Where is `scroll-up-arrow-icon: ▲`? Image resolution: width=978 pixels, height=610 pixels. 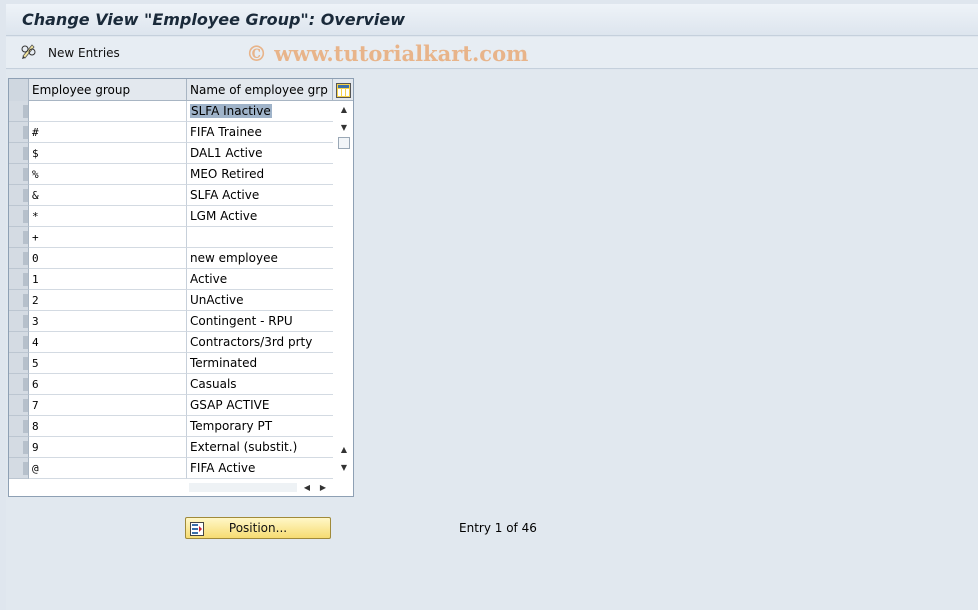 scroll-up-arrow-icon: ▲ is located at coordinates (344, 109).